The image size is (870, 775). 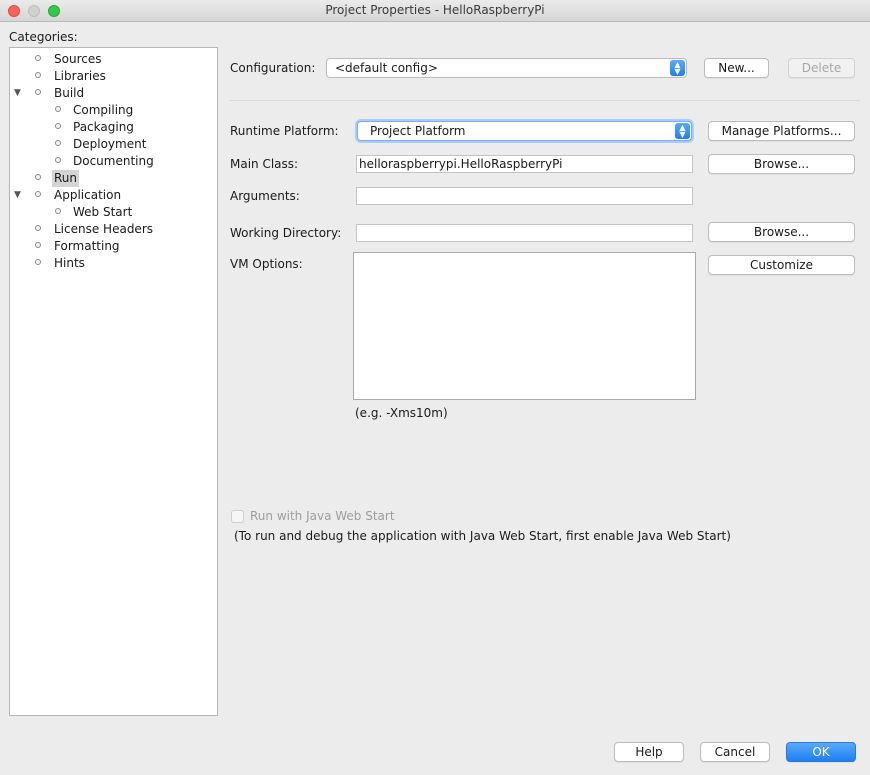 What do you see at coordinates (103, 229) in the screenshot?
I see `tree-item-label: License Headers` at bounding box center [103, 229].